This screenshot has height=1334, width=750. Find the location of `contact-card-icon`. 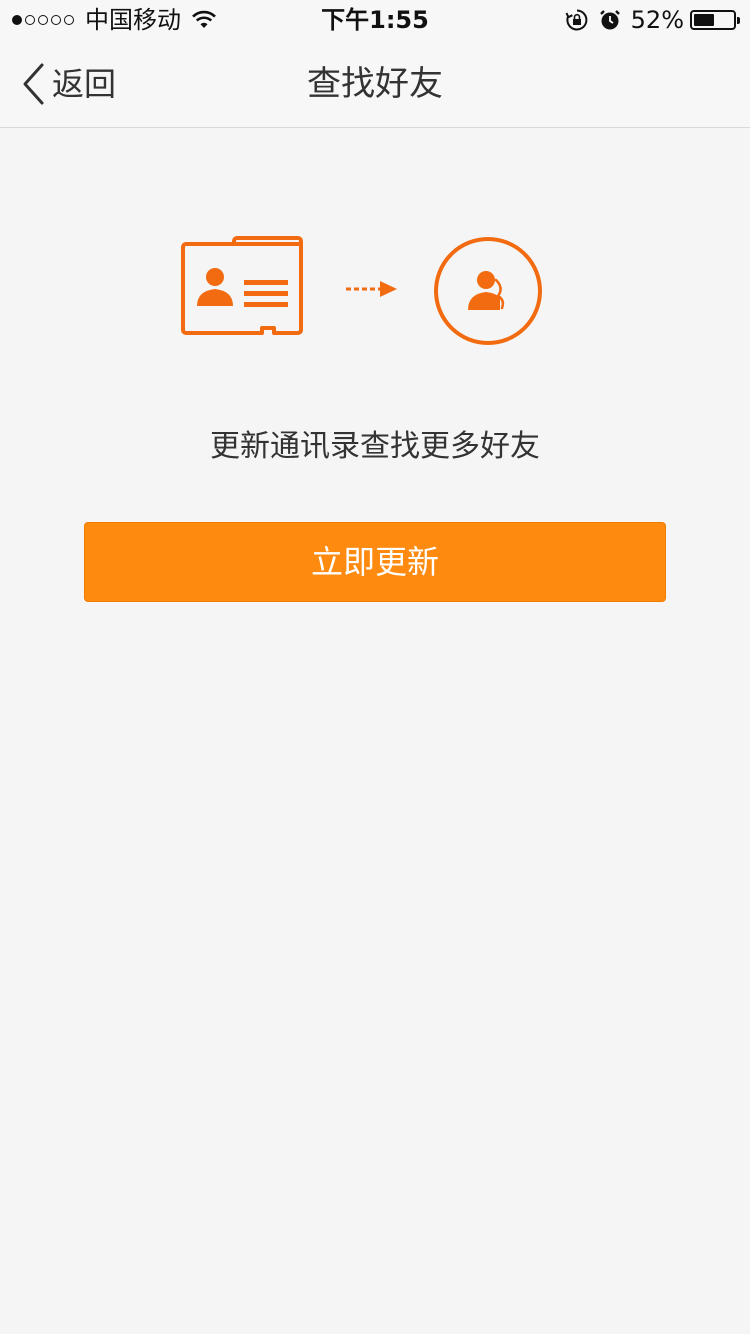

contact-card-icon is located at coordinates (242, 285).